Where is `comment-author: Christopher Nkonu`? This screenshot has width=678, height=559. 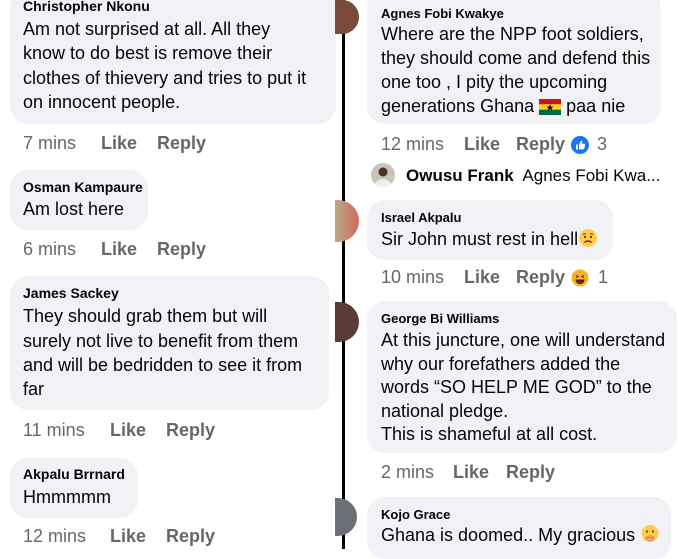
comment-author: Christopher Nkonu is located at coordinates (86, 7).